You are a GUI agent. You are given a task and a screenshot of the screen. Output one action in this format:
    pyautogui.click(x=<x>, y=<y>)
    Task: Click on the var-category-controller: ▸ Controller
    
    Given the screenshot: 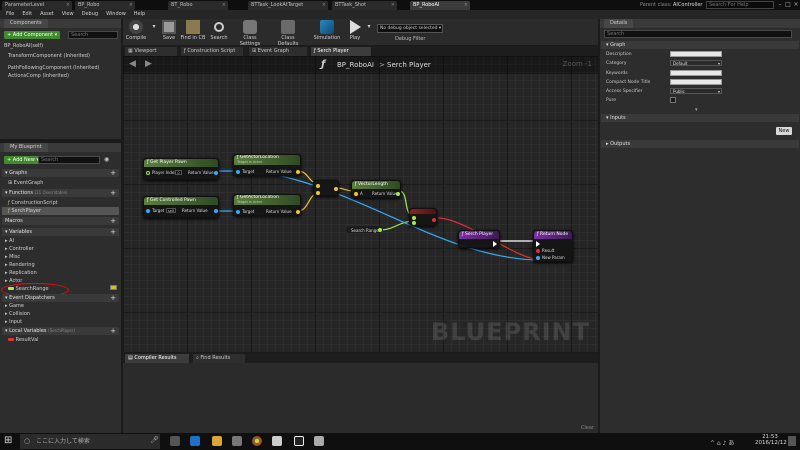 What is the action you would take?
    pyautogui.click(x=19, y=249)
    